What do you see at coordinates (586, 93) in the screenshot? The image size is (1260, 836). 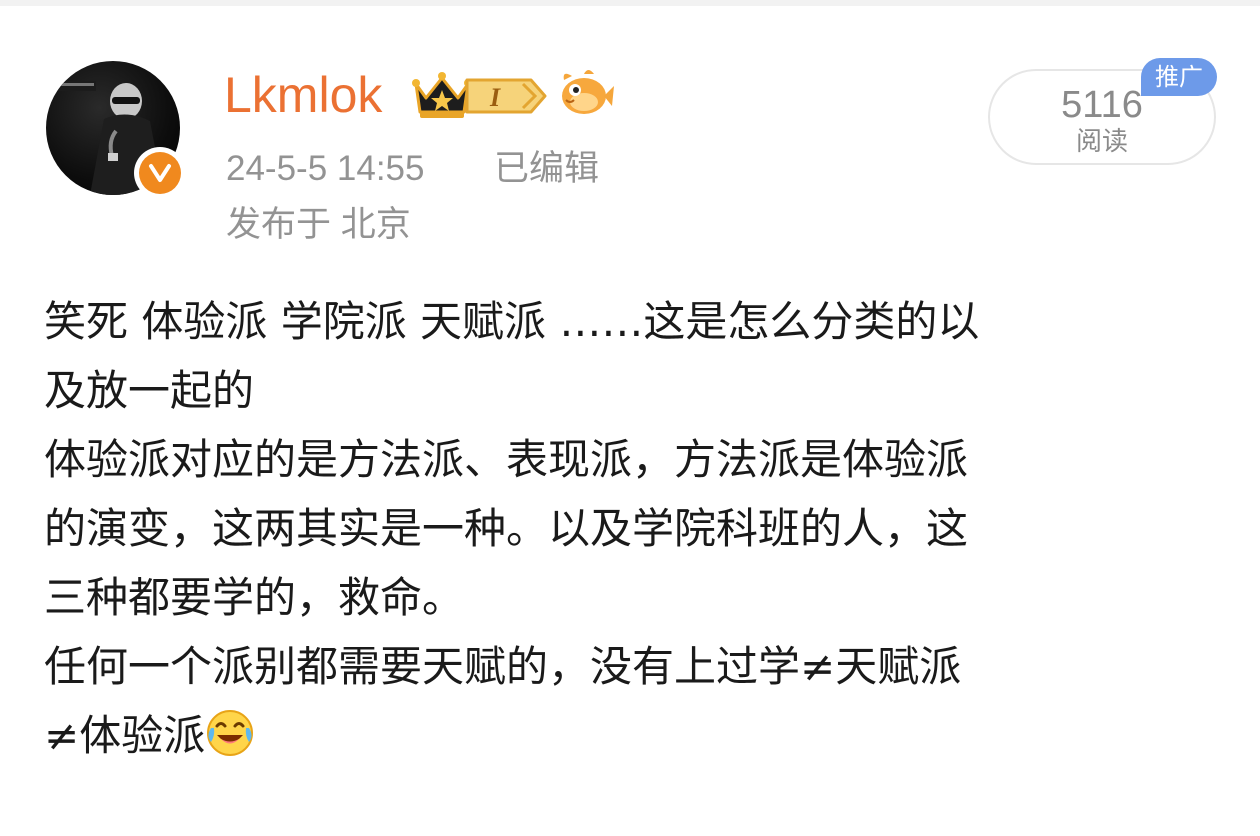 I see `fish-icon` at bounding box center [586, 93].